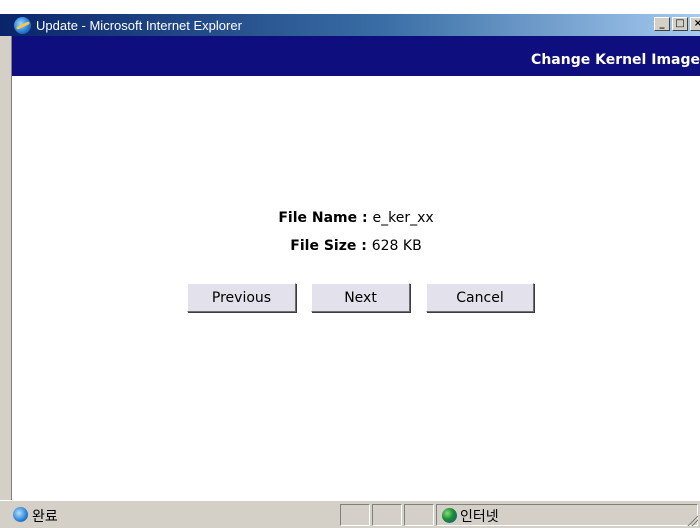 The width and height of the screenshot is (700, 528). Describe the element at coordinates (355, 515) in the screenshot. I see `status-pane-progress` at that location.